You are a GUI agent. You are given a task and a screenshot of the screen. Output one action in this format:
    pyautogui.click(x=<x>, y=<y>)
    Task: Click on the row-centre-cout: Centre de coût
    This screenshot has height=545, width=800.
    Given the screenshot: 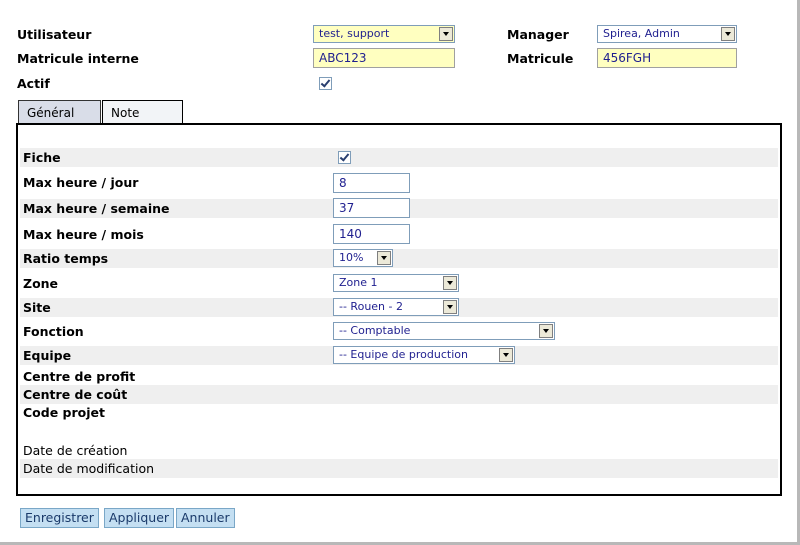 What is the action you would take?
    pyautogui.click(x=399, y=394)
    